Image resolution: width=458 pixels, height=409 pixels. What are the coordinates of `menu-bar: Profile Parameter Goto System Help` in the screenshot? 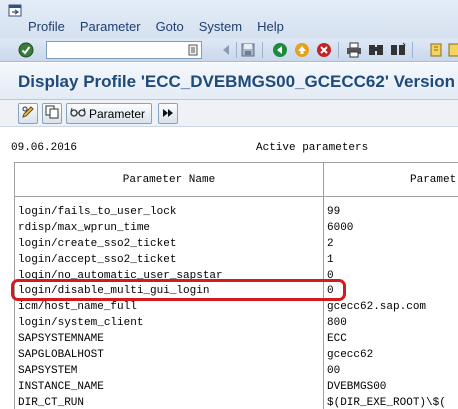 It's located at (229, 19).